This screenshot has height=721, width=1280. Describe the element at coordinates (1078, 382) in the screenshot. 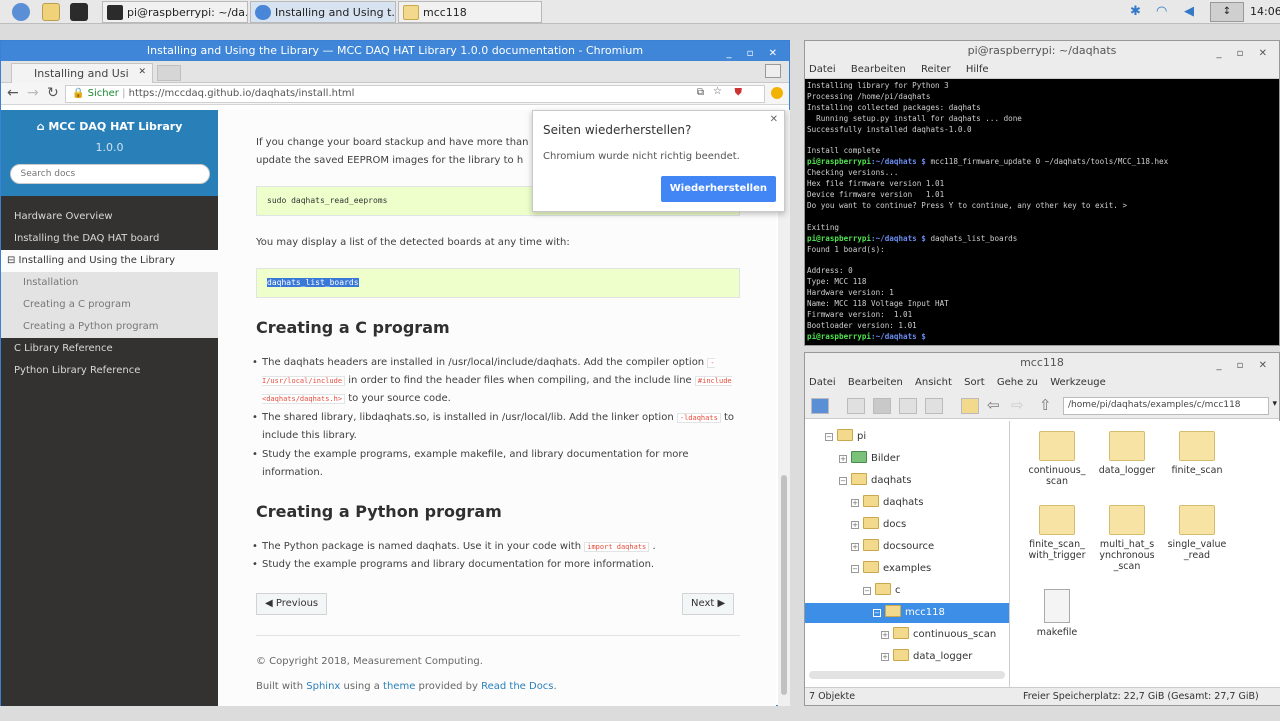

I see `menu-werkzeuge: Werkzeuge` at that location.